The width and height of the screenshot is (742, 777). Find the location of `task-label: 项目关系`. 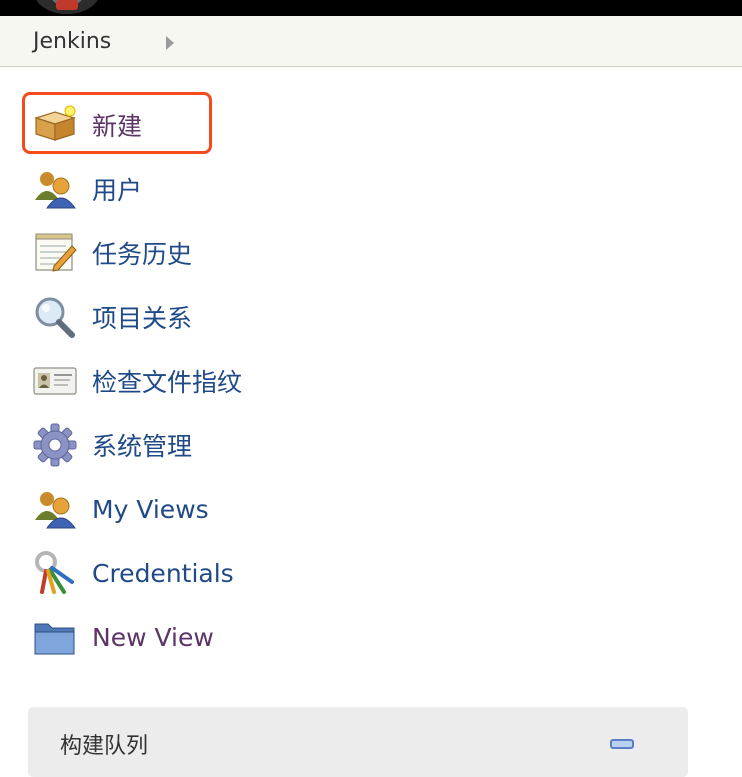

task-label: 项目关系 is located at coordinates (142, 317).